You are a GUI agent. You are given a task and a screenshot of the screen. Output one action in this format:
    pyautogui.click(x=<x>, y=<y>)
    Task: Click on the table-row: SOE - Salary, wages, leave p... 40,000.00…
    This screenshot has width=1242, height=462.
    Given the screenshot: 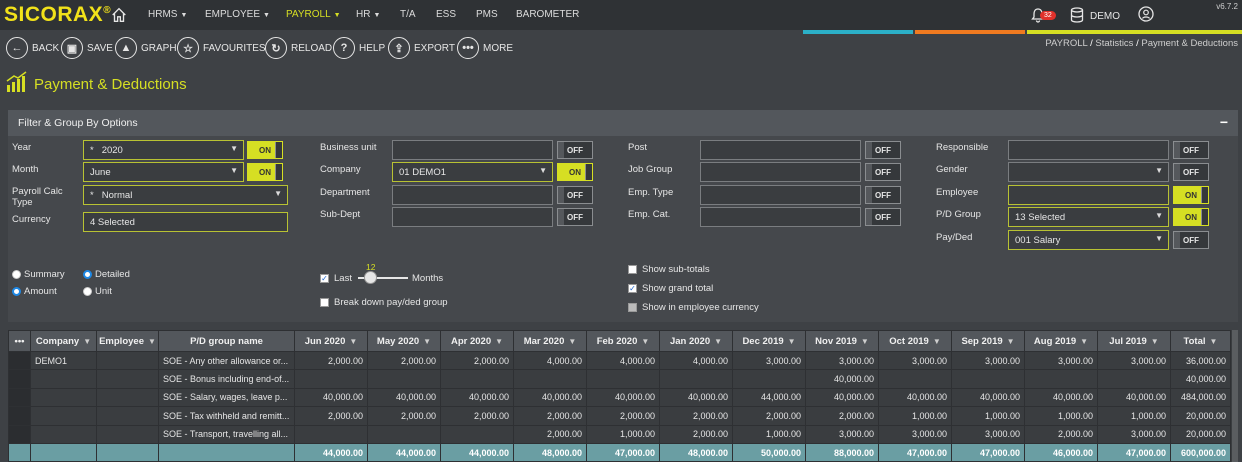 What is the action you would take?
    pyautogui.click(x=619, y=397)
    